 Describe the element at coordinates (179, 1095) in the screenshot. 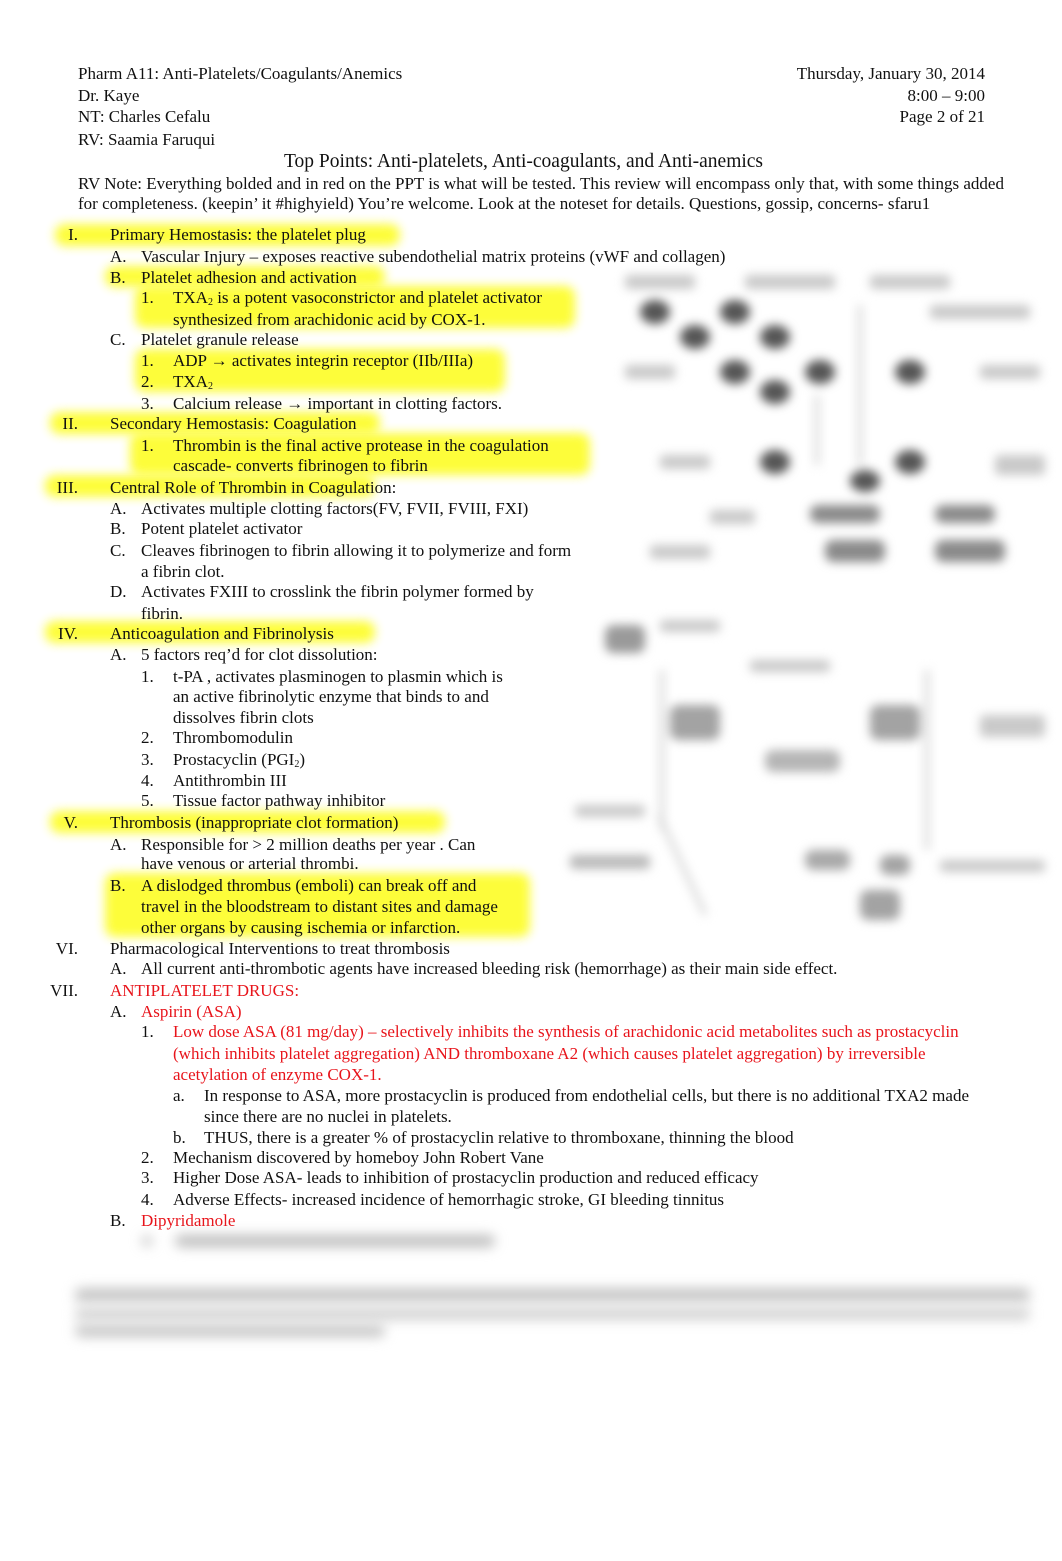

I see `item-letter: a.` at that location.